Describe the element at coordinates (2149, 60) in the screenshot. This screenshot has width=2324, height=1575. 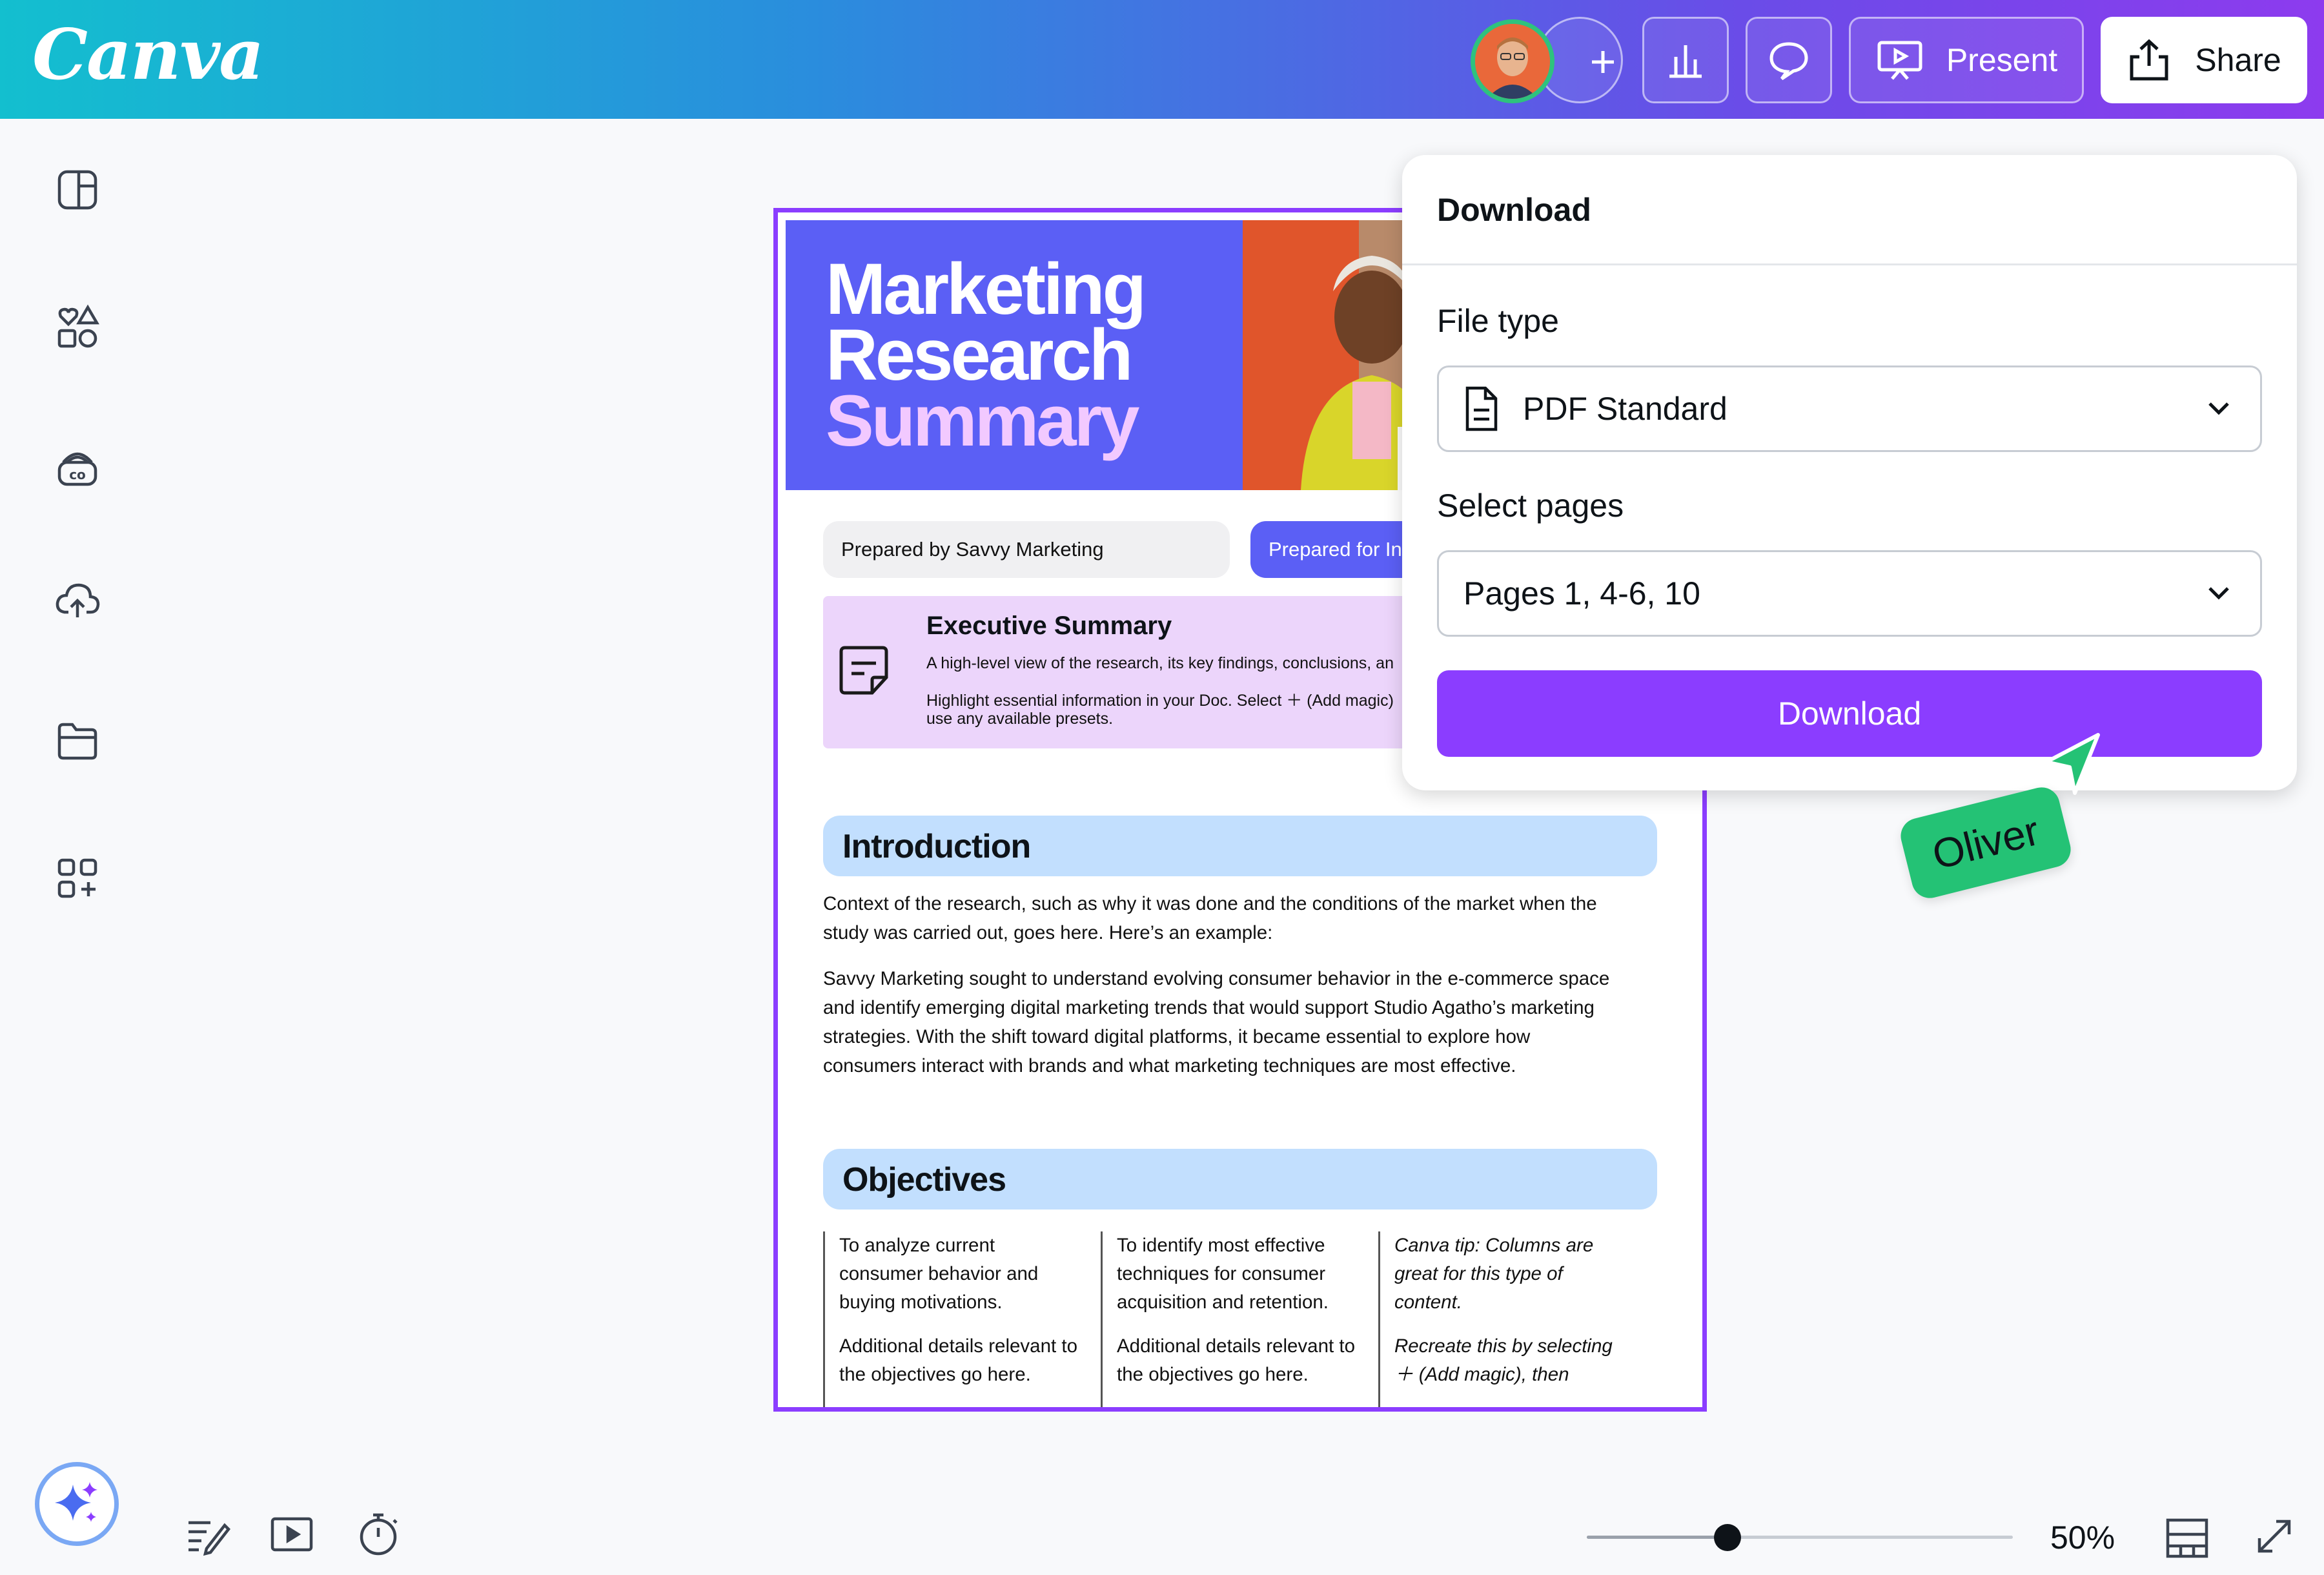
I see `share-icon` at that location.